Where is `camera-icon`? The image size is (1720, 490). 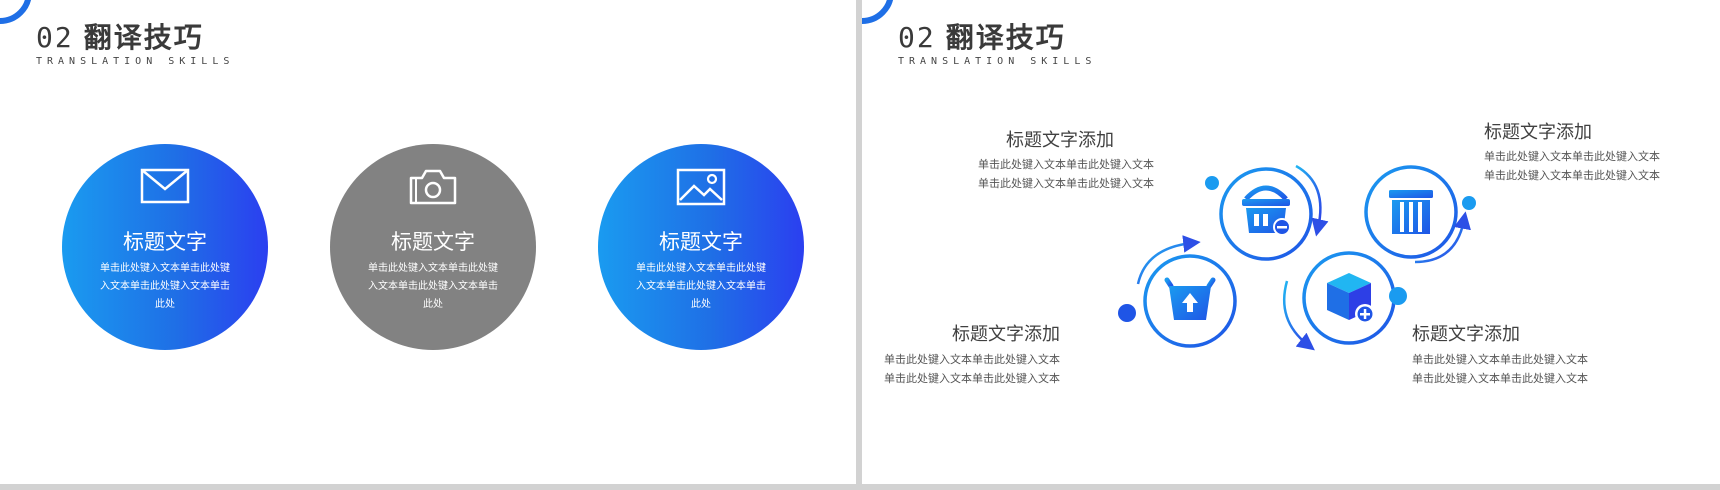
camera-icon is located at coordinates (433, 187).